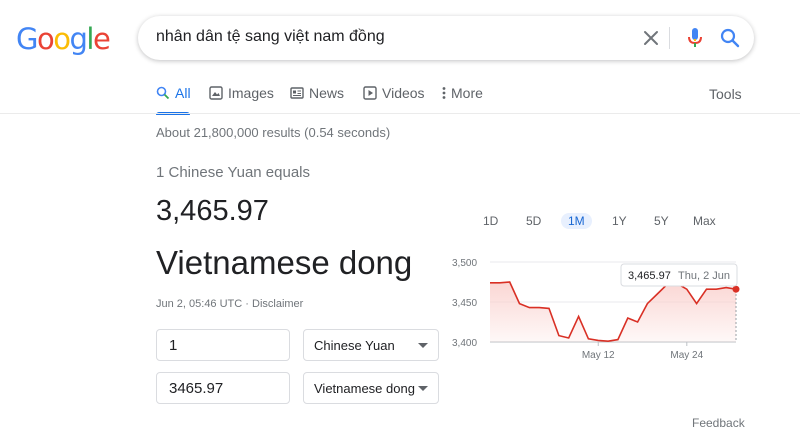 This screenshot has width=800, height=440. I want to click on microphone-icon, so click(695, 38).